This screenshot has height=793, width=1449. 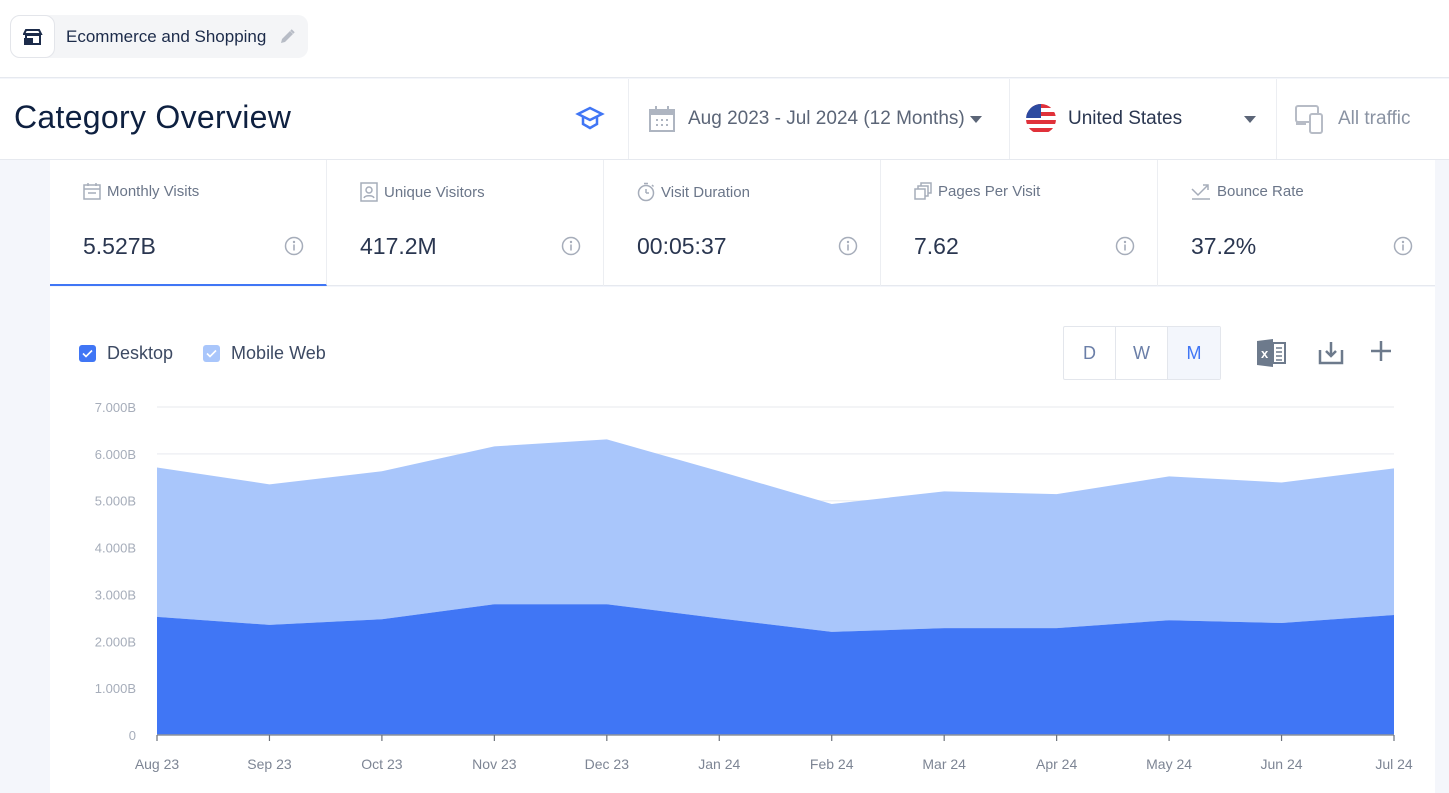 What do you see at coordinates (1296, 223) in the screenshot?
I see `metric-bounce-rate: Bounce Rate 37.2%` at bounding box center [1296, 223].